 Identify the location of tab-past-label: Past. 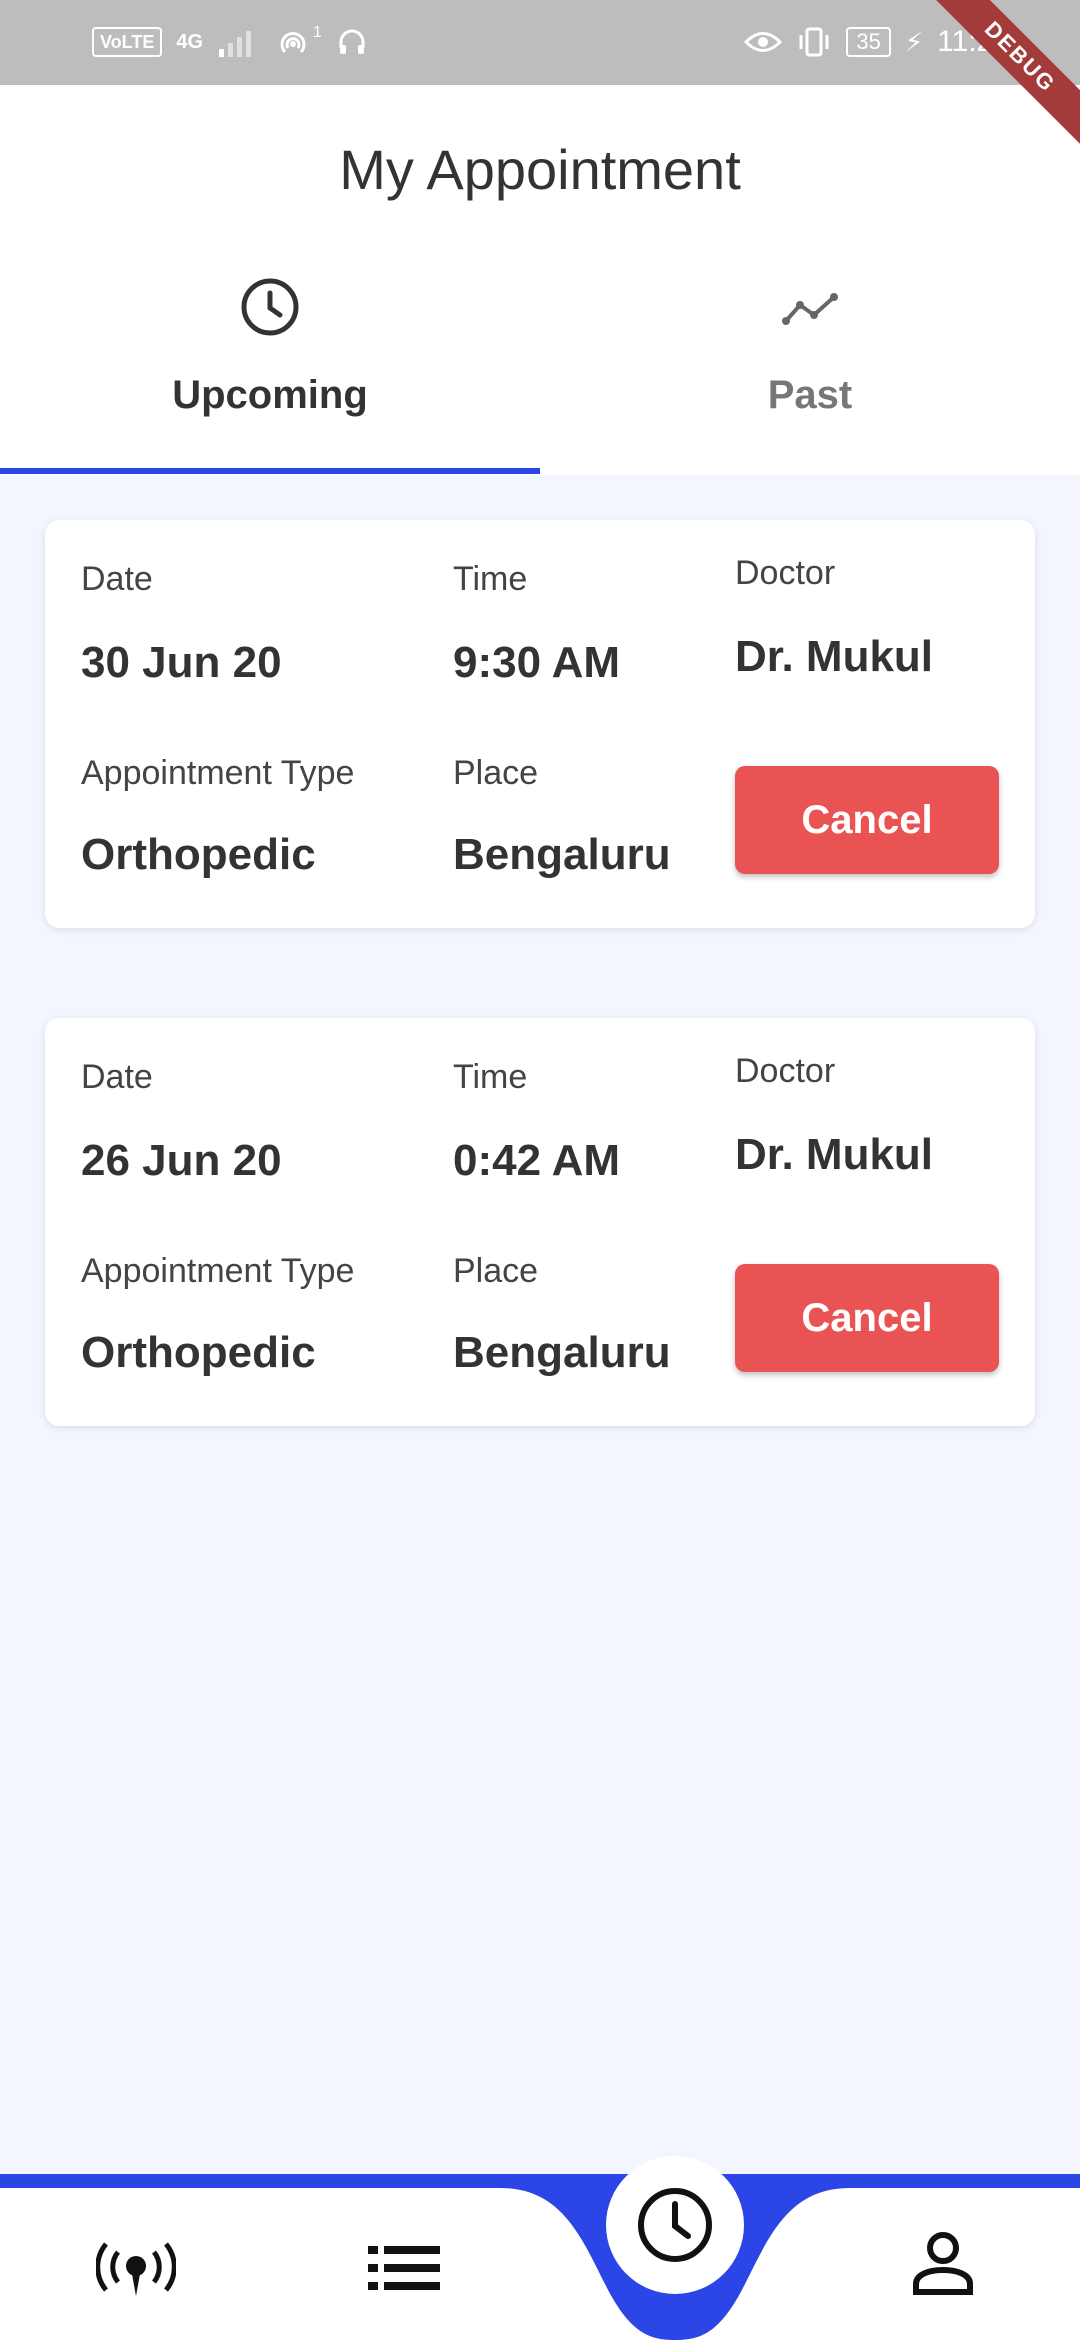
(810, 395).